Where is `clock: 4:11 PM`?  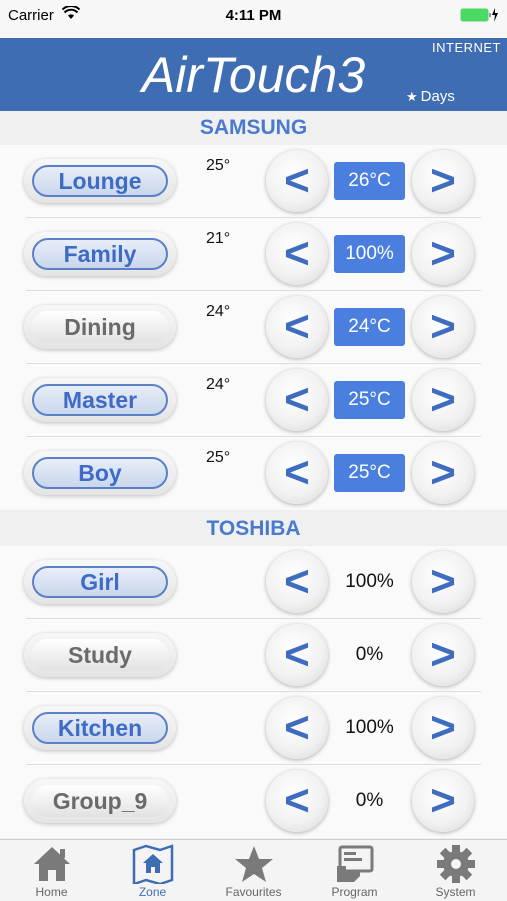 clock: 4:11 PM is located at coordinates (253, 15).